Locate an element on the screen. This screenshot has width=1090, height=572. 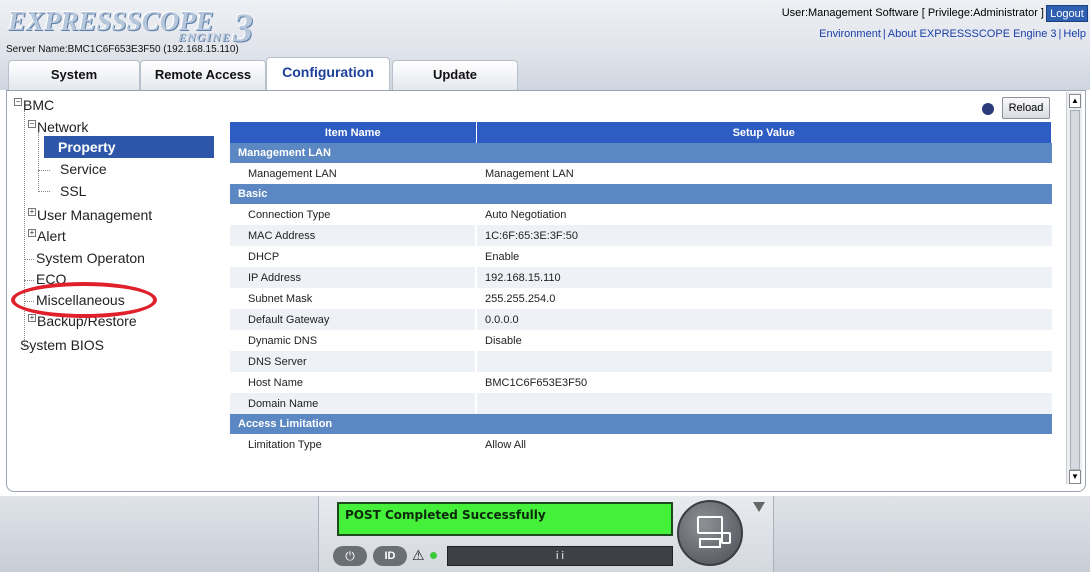
item-name: Dynamic DNS is located at coordinates (353, 340).